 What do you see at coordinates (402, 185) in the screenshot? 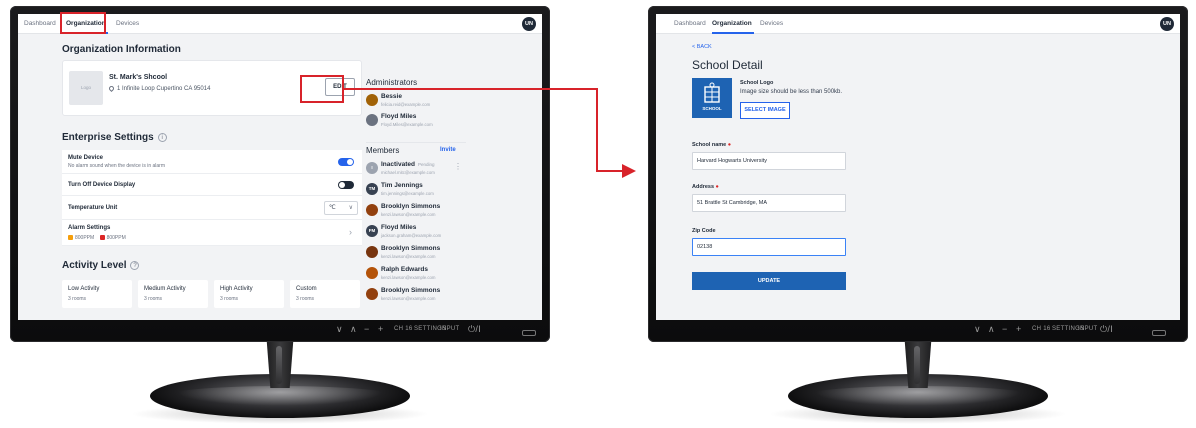
I see `member-name: Tim Jennings` at bounding box center [402, 185].